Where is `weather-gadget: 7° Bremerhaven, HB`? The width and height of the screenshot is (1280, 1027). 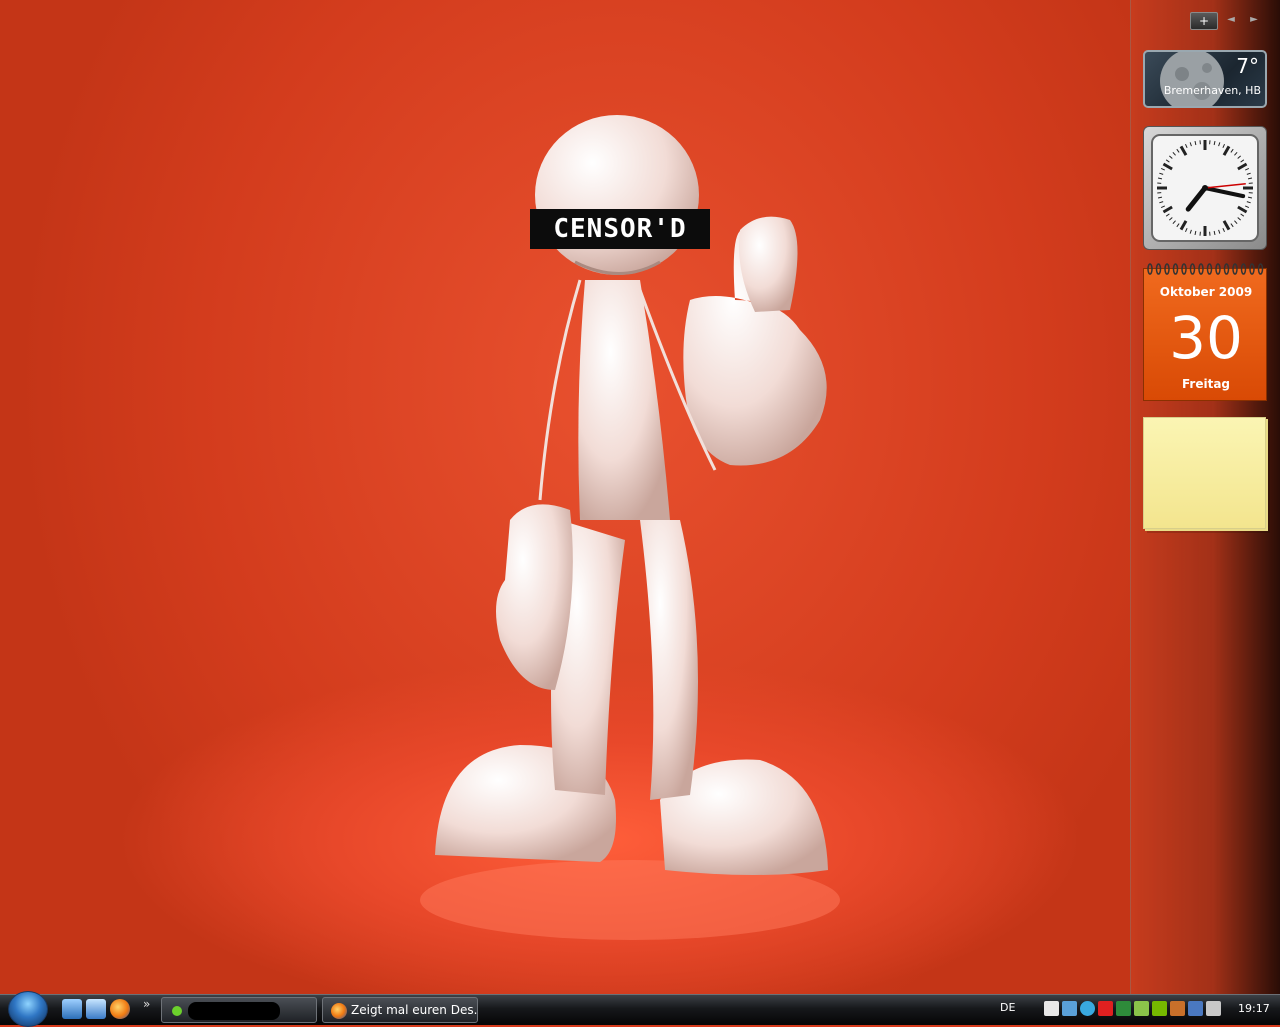 weather-gadget: 7° Bremerhaven, HB is located at coordinates (1205, 79).